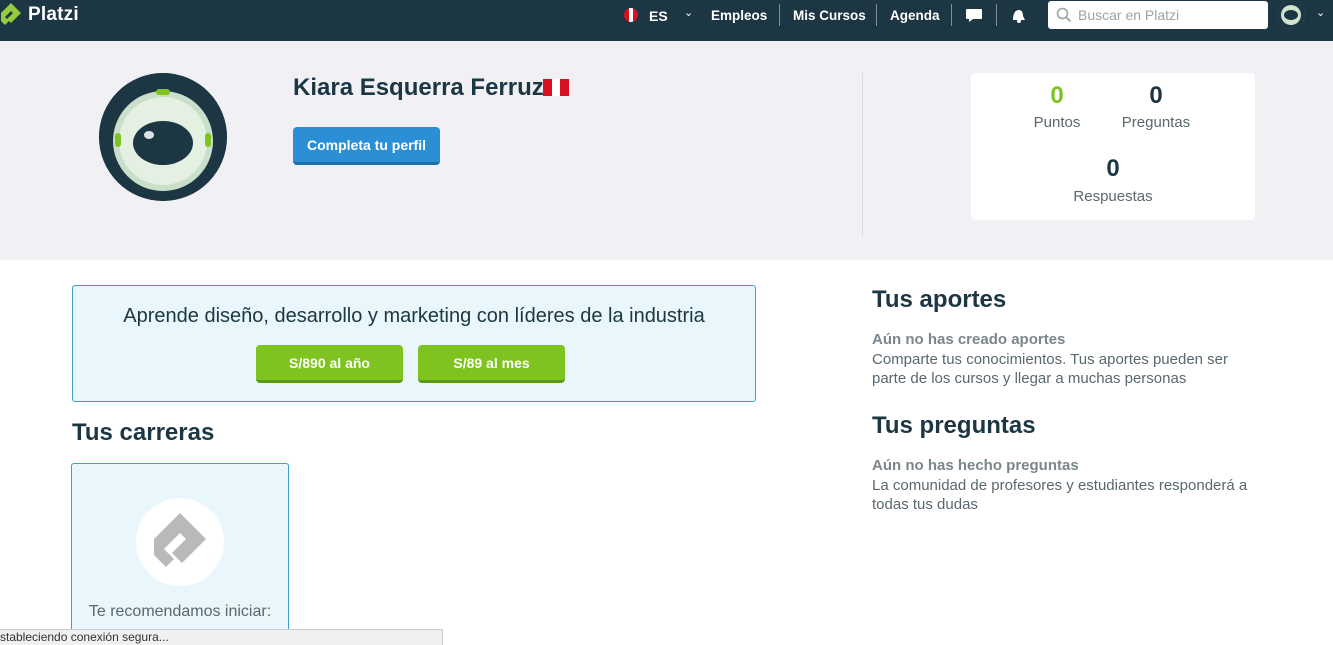 Image resolution: width=1333 pixels, height=645 pixels. I want to click on questions-title: Tus preguntas, so click(954, 425).